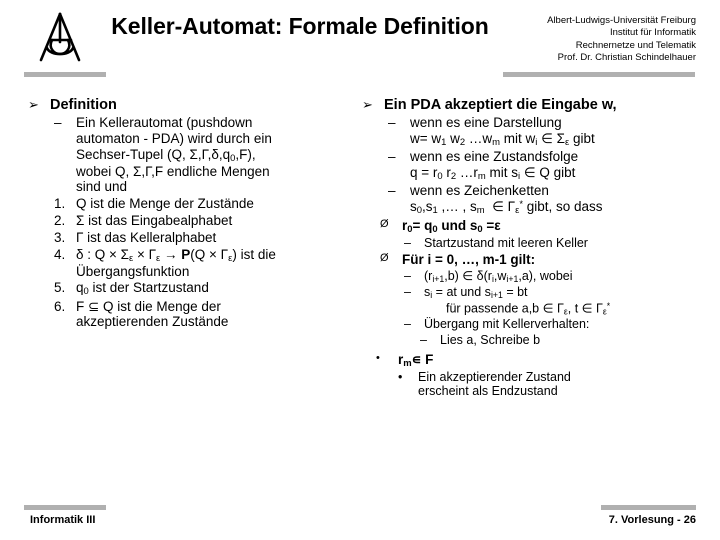 The width and height of the screenshot is (720, 540). I want to click on item-text: q0 ist der Startzustand, so click(142, 289).